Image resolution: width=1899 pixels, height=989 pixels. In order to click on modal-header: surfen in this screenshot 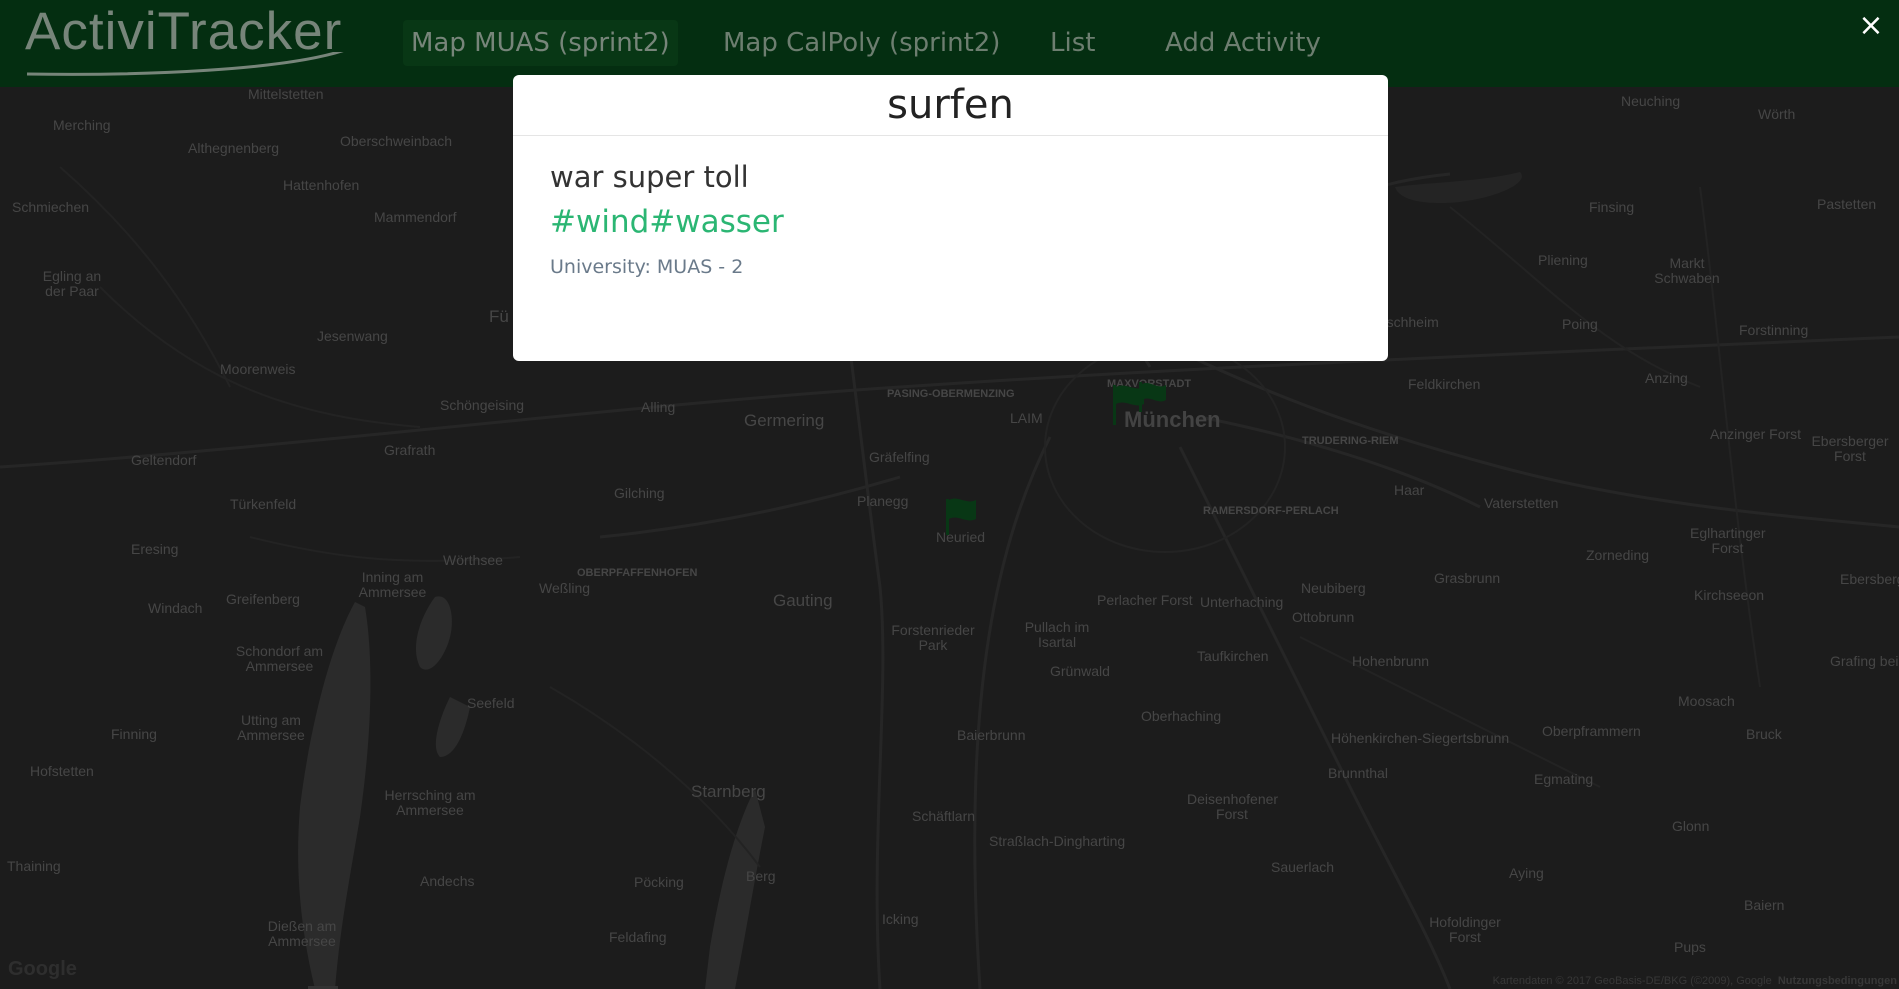, I will do `click(950, 105)`.